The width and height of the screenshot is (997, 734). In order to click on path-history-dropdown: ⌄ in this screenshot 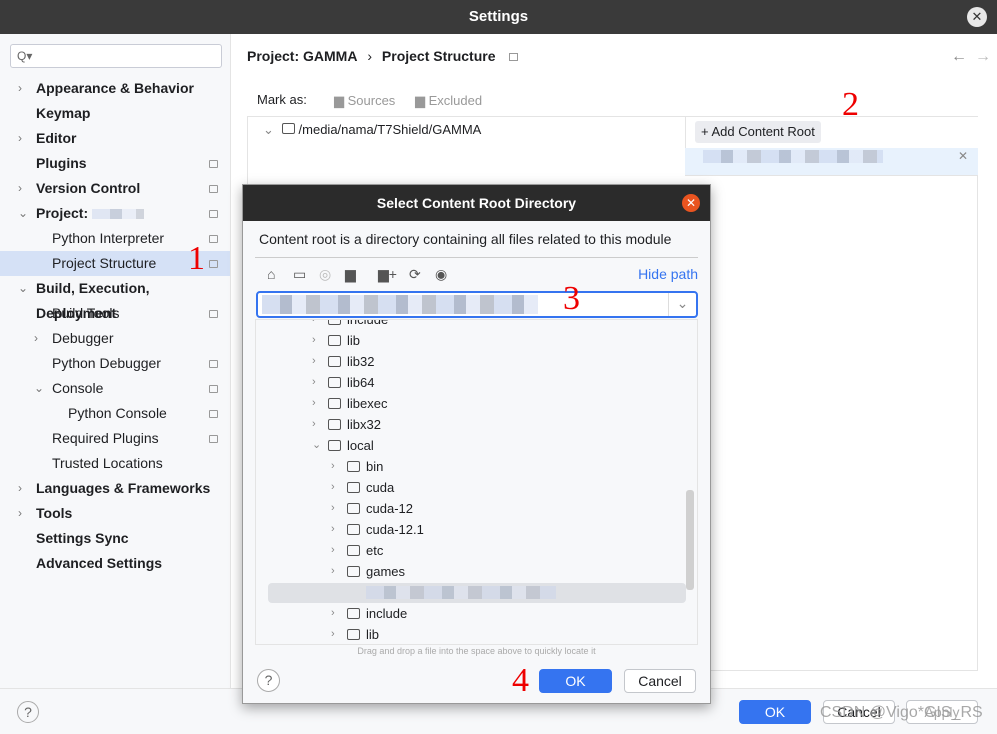, I will do `click(682, 304)`.